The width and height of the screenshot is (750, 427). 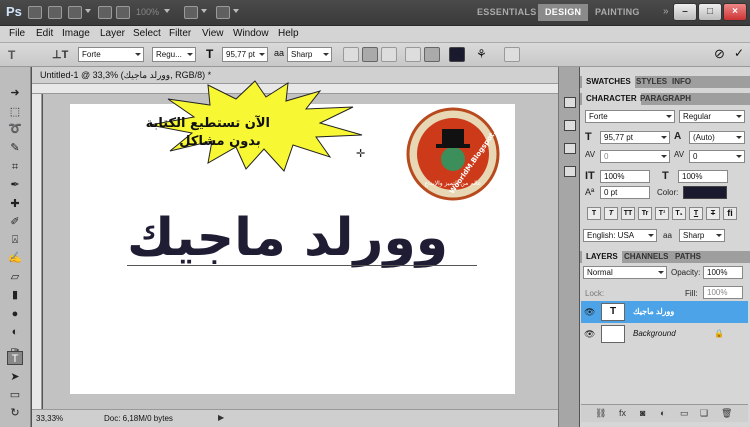 I want to click on actions-panel-icon, so click(x=570, y=125).